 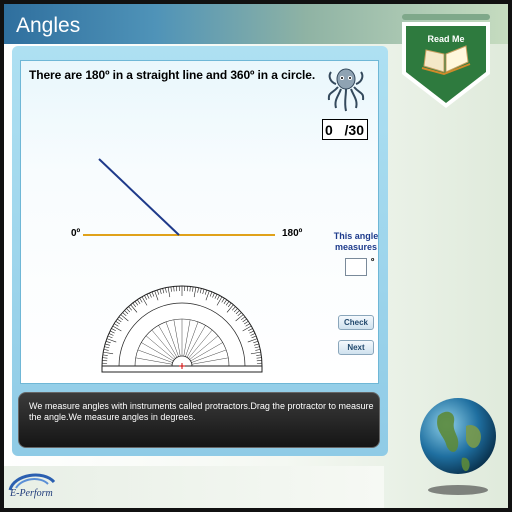 I want to click on protractor-icon, so click(x=182, y=310).